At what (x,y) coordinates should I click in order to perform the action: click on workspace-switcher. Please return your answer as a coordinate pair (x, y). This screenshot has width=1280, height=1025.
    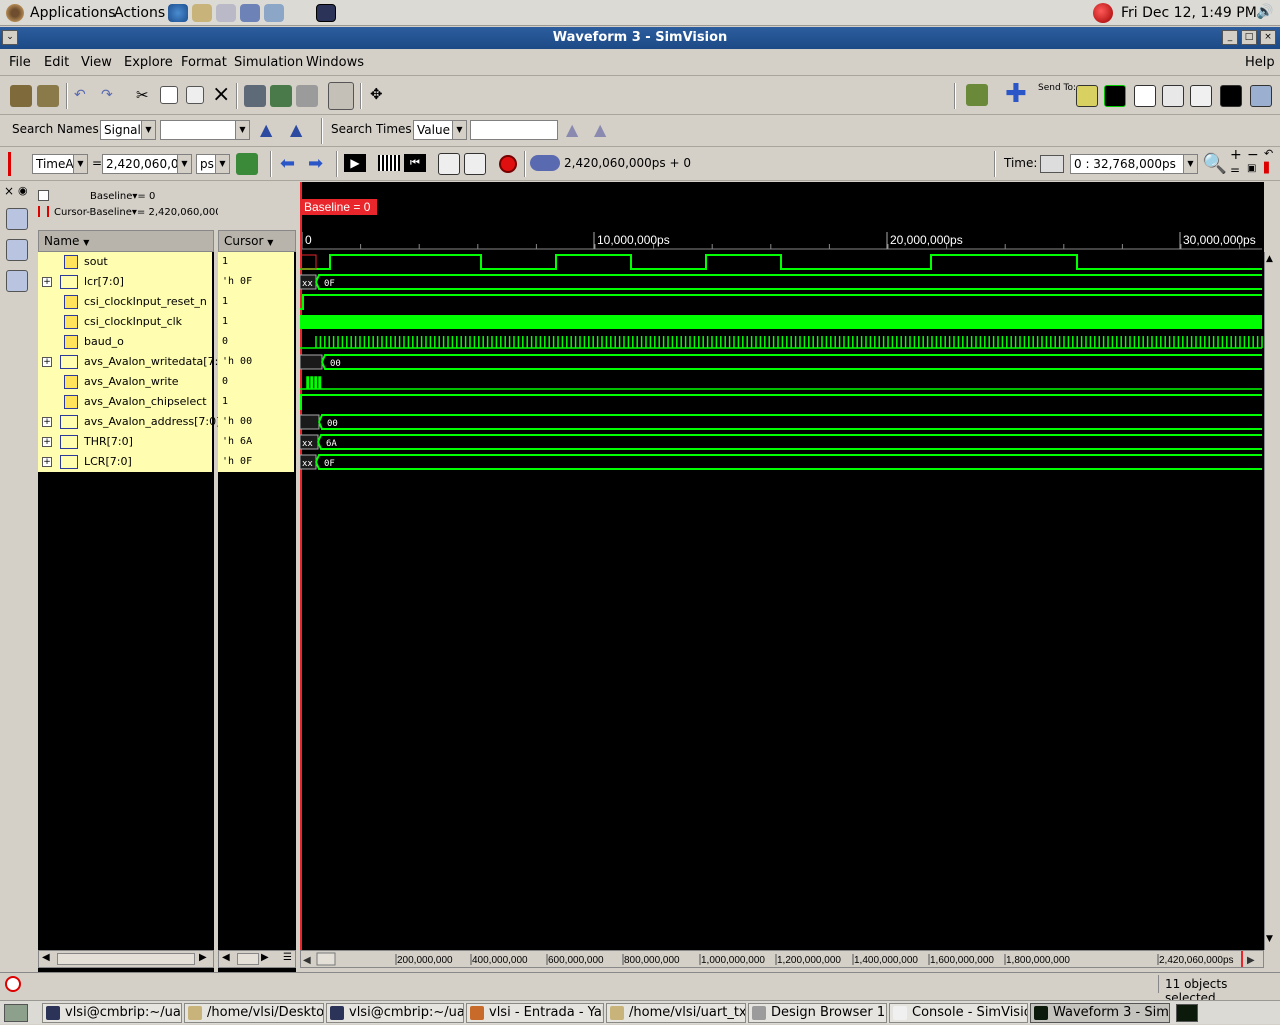
    Looking at the image, I should click on (1187, 1013).